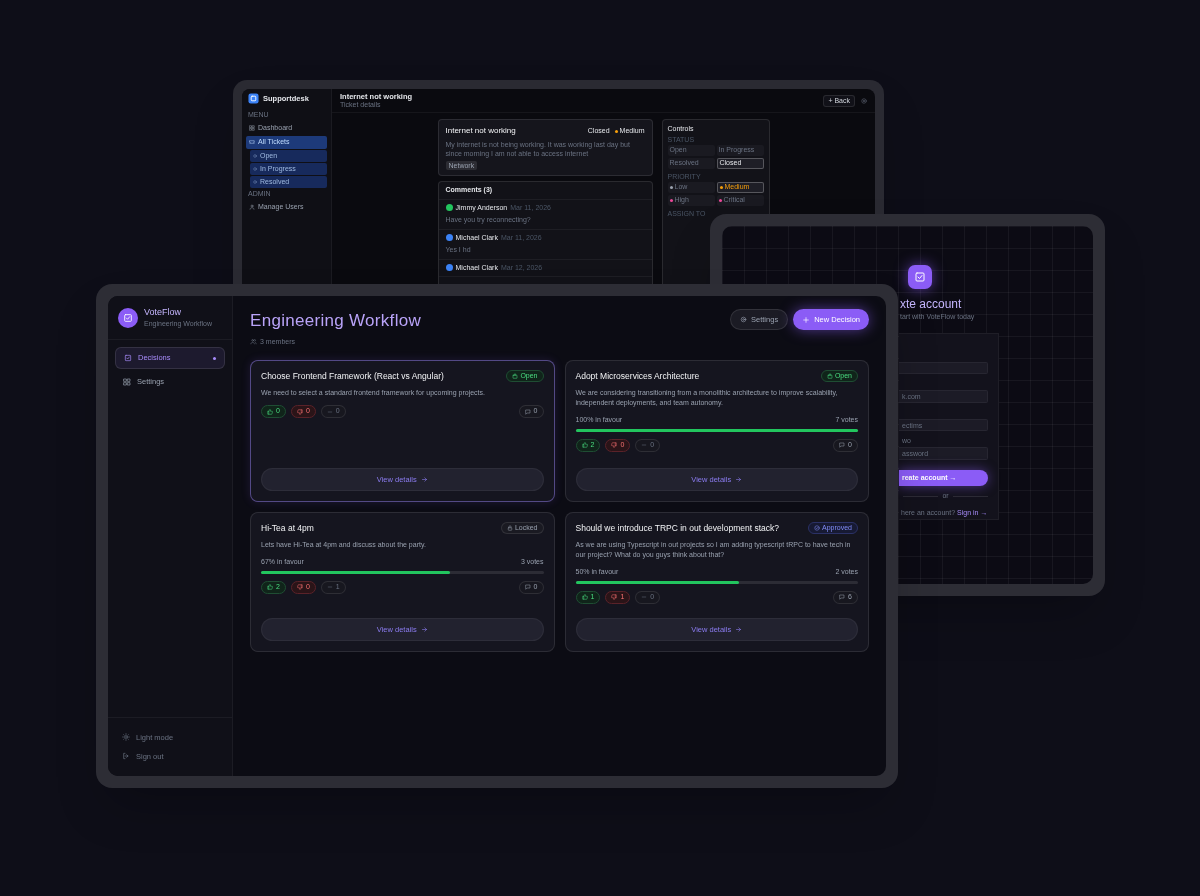  I want to click on user-icon, so click(252, 206).